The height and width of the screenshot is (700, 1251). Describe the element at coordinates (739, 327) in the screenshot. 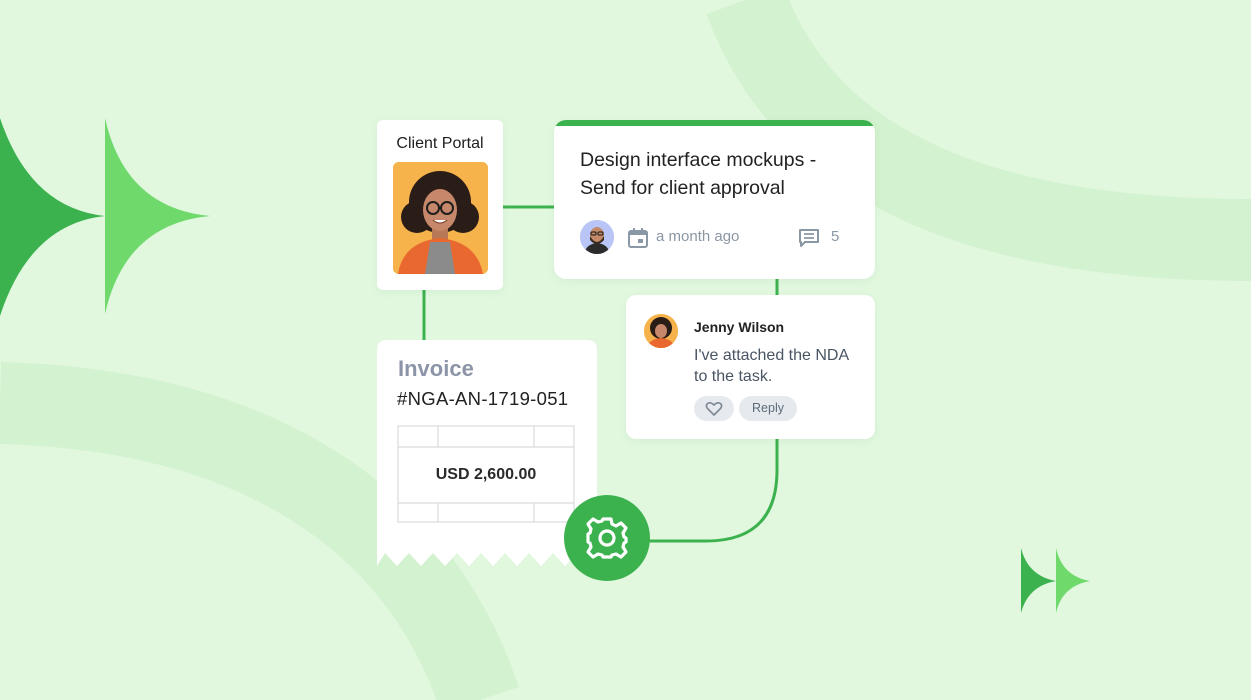

I see `commenter-name: Jenny Wilson` at that location.